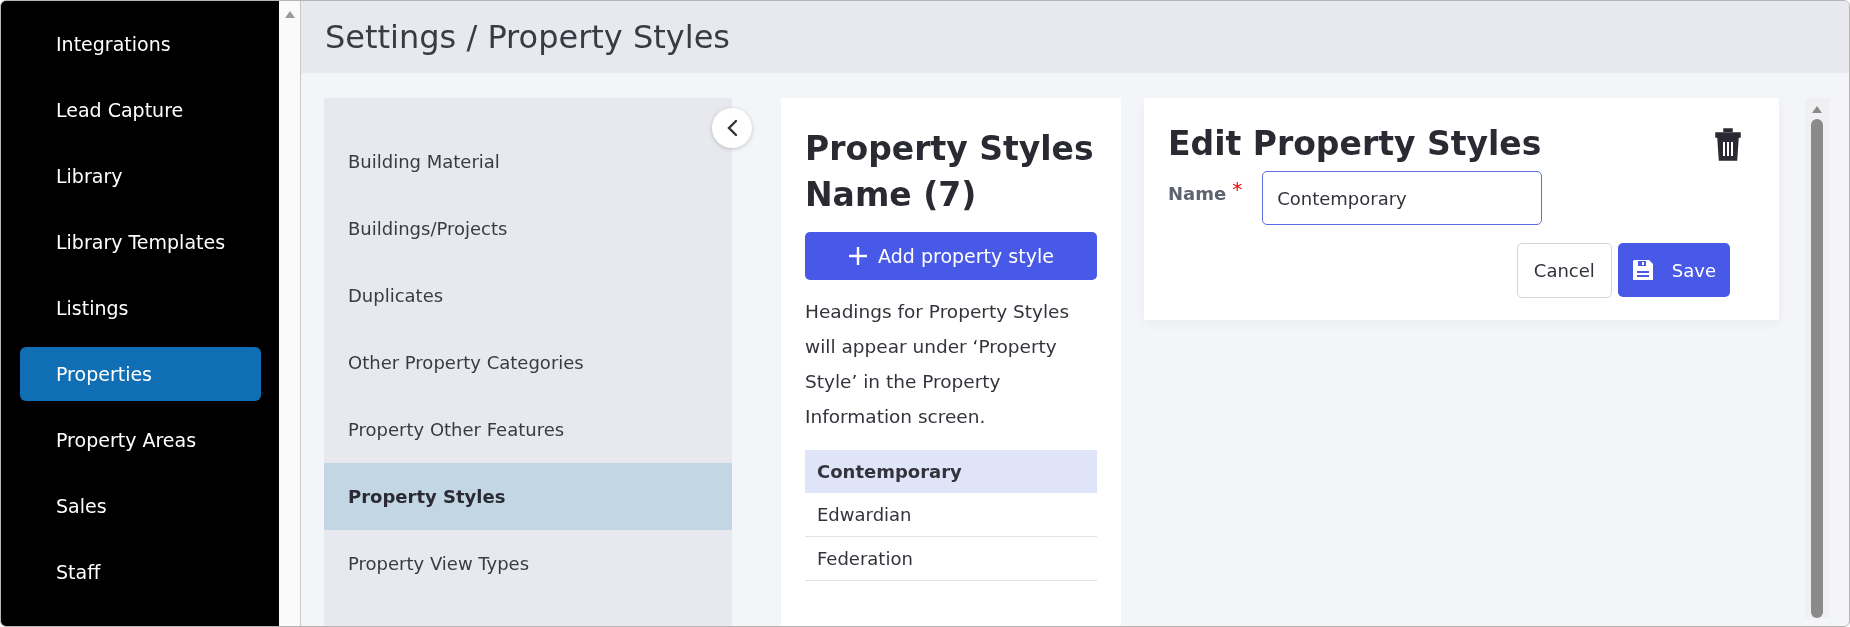 This screenshot has height=627, width=1850. Describe the element at coordinates (1197, 193) in the screenshot. I see `name-label: Name` at that location.